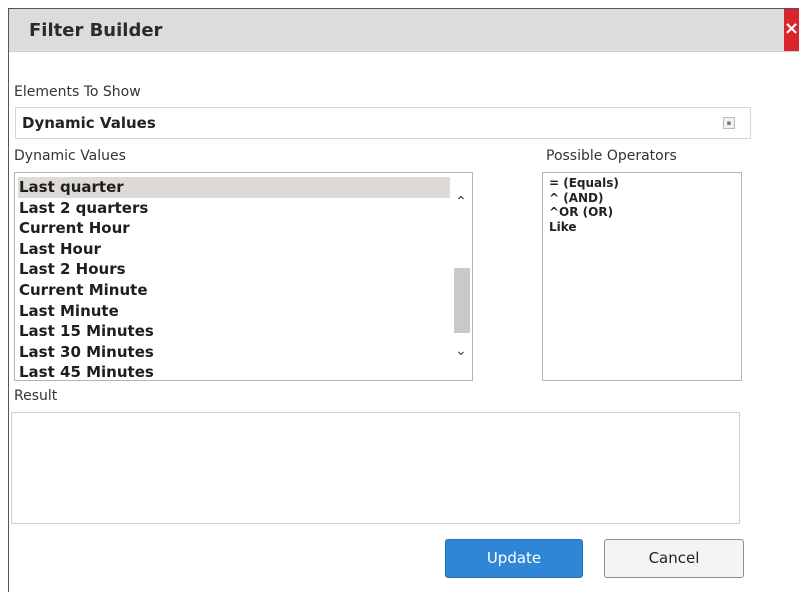 This screenshot has width=799, height=592. I want to click on dynamic-value-item: Current Minute, so click(234, 290).